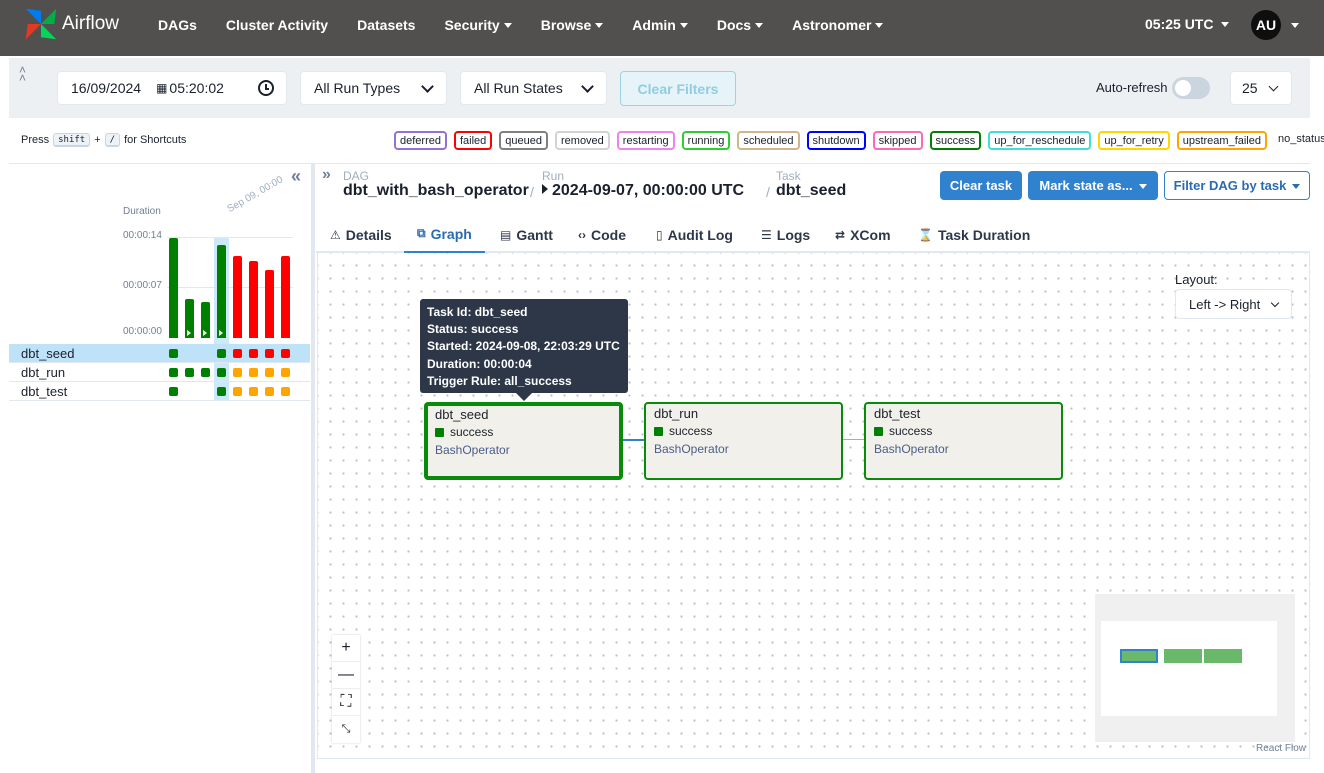  Describe the element at coordinates (1237, 185) in the screenshot. I see `filter-dag-by-task-button: Filter DAG by task` at that location.